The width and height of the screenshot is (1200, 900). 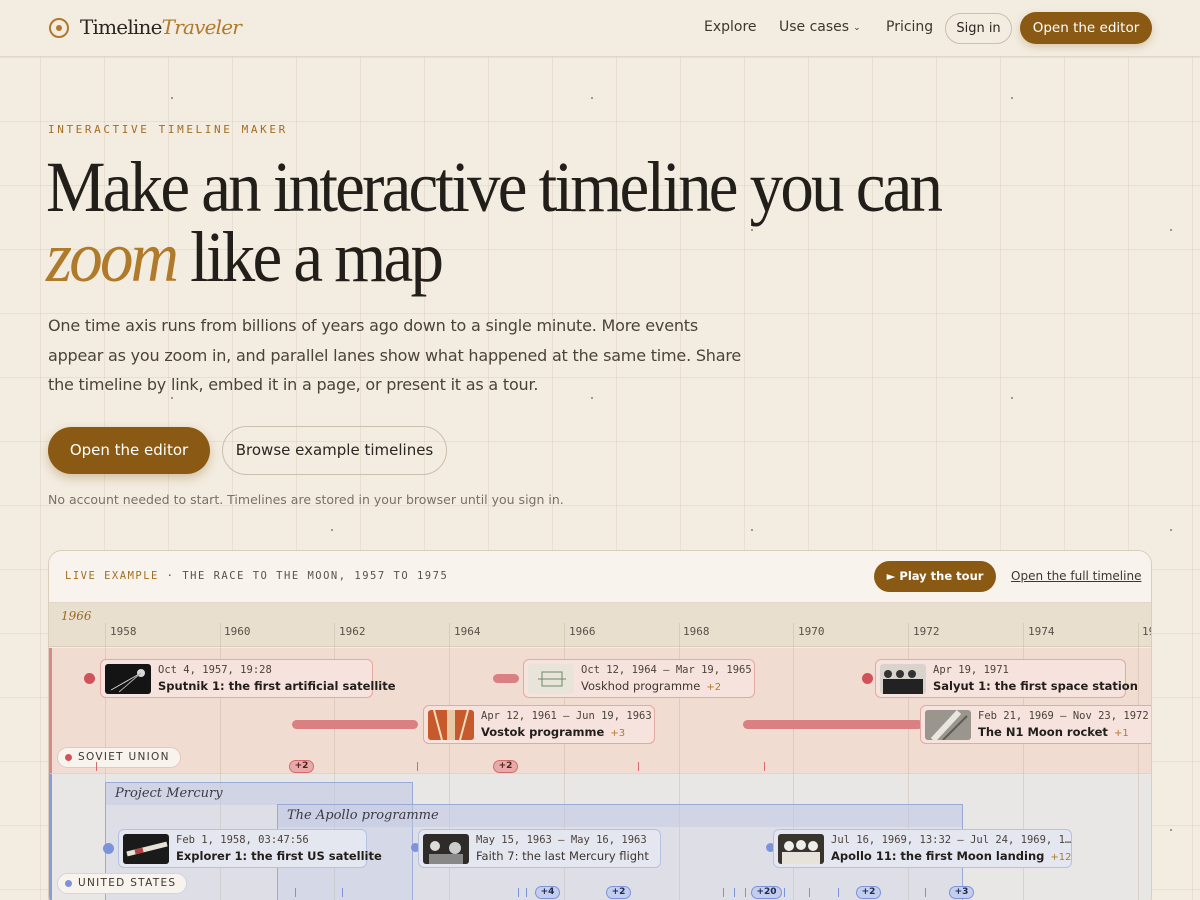 I want to click on sign-in-button: Sign in, so click(x=978, y=28).